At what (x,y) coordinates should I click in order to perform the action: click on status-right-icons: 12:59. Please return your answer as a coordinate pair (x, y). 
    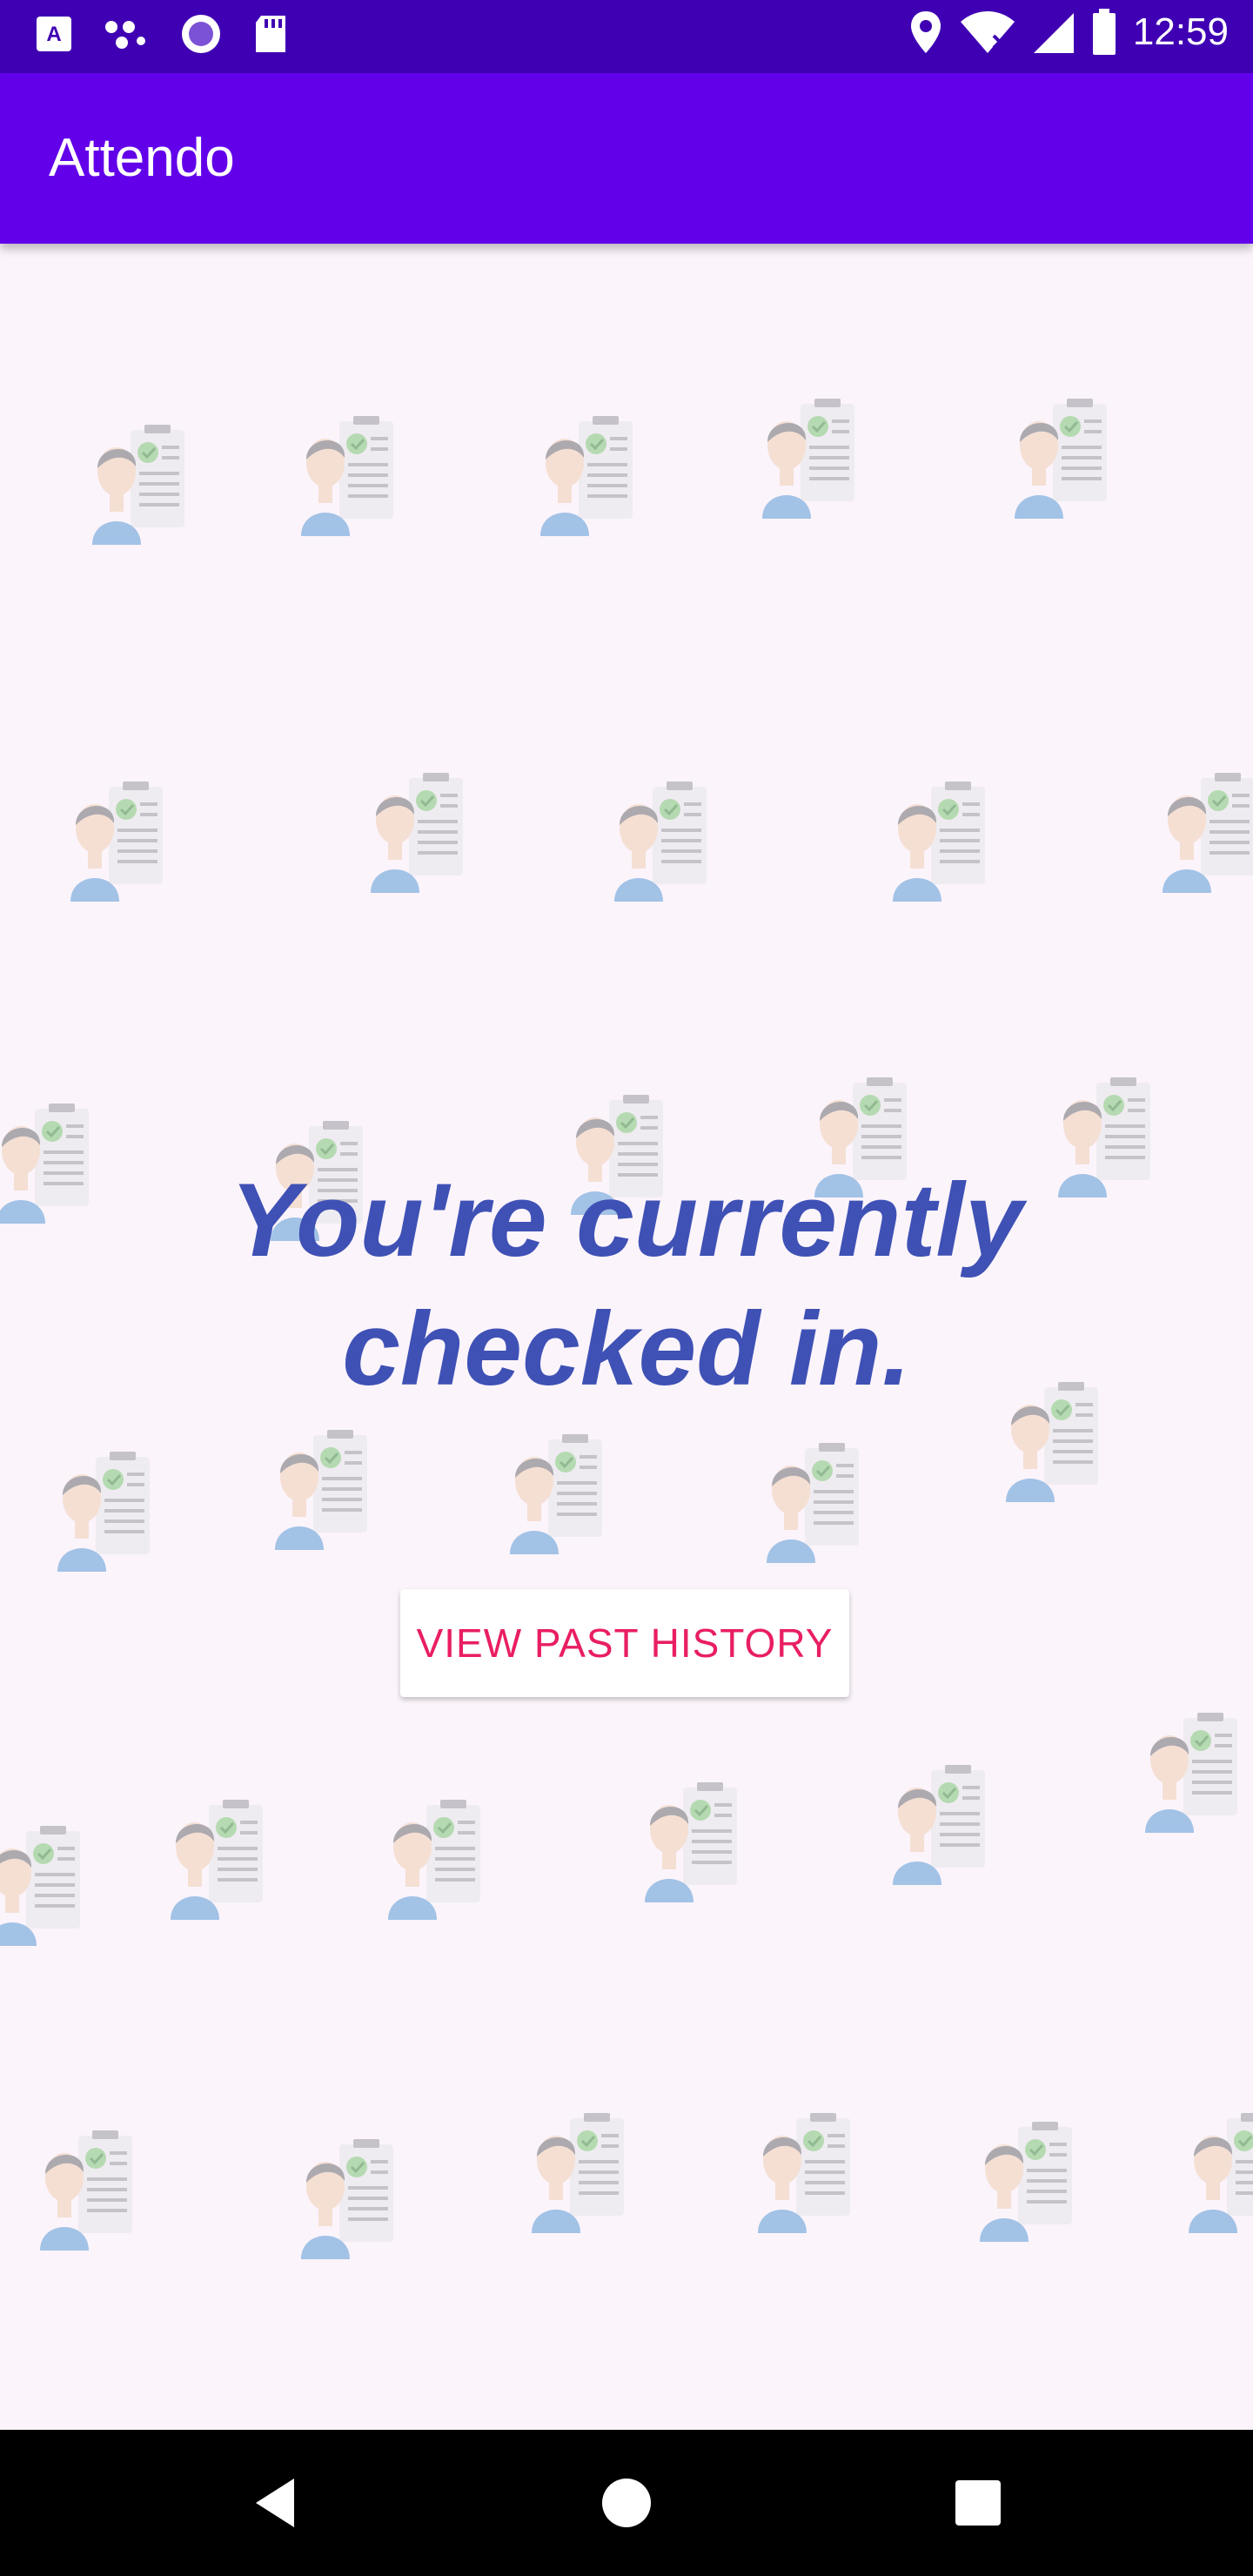
    Looking at the image, I should click on (1068, 32).